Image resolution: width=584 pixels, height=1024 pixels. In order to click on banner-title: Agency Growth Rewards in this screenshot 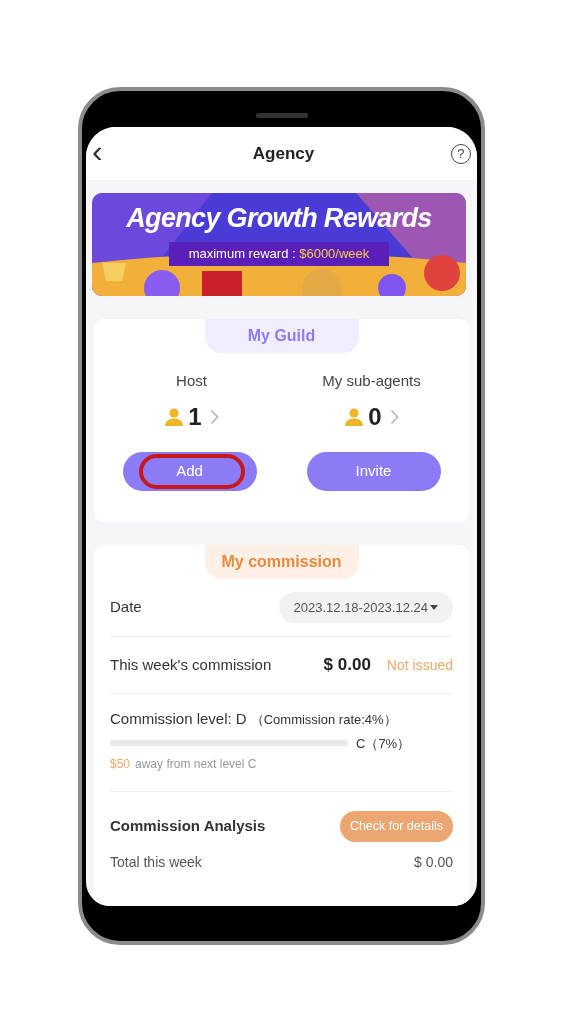, I will do `click(279, 218)`.